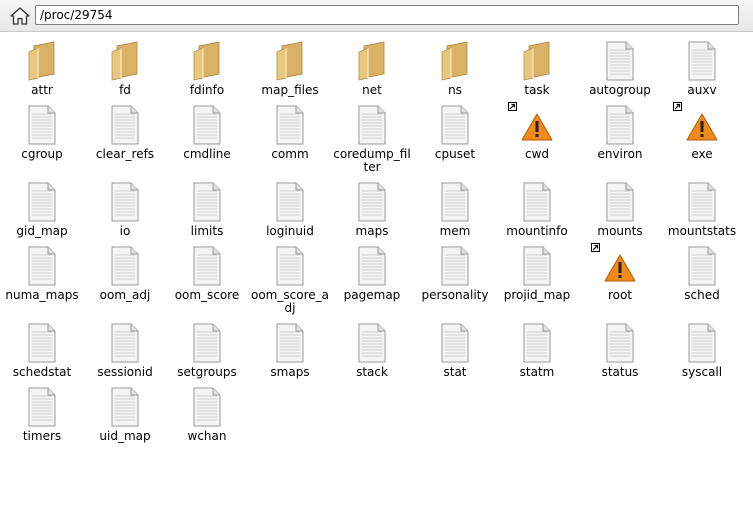 The height and width of the screenshot is (512, 753). What do you see at coordinates (702, 349) in the screenshot?
I see `file-item-syscall: syscall` at bounding box center [702, 349].